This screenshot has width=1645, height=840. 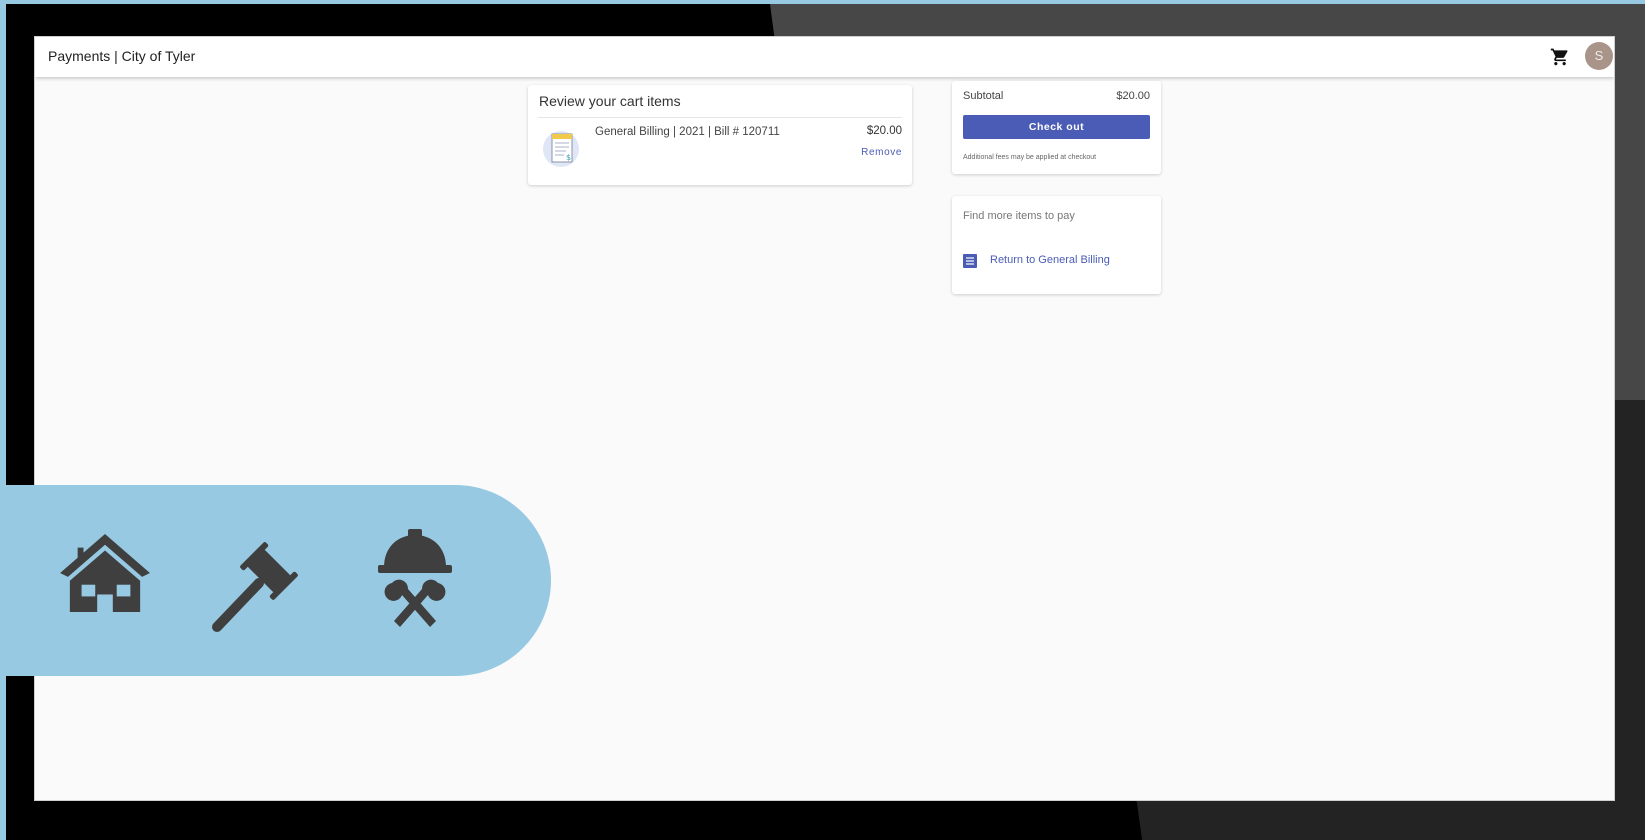 I want to click on house-icon, so click(x=105, y=575).